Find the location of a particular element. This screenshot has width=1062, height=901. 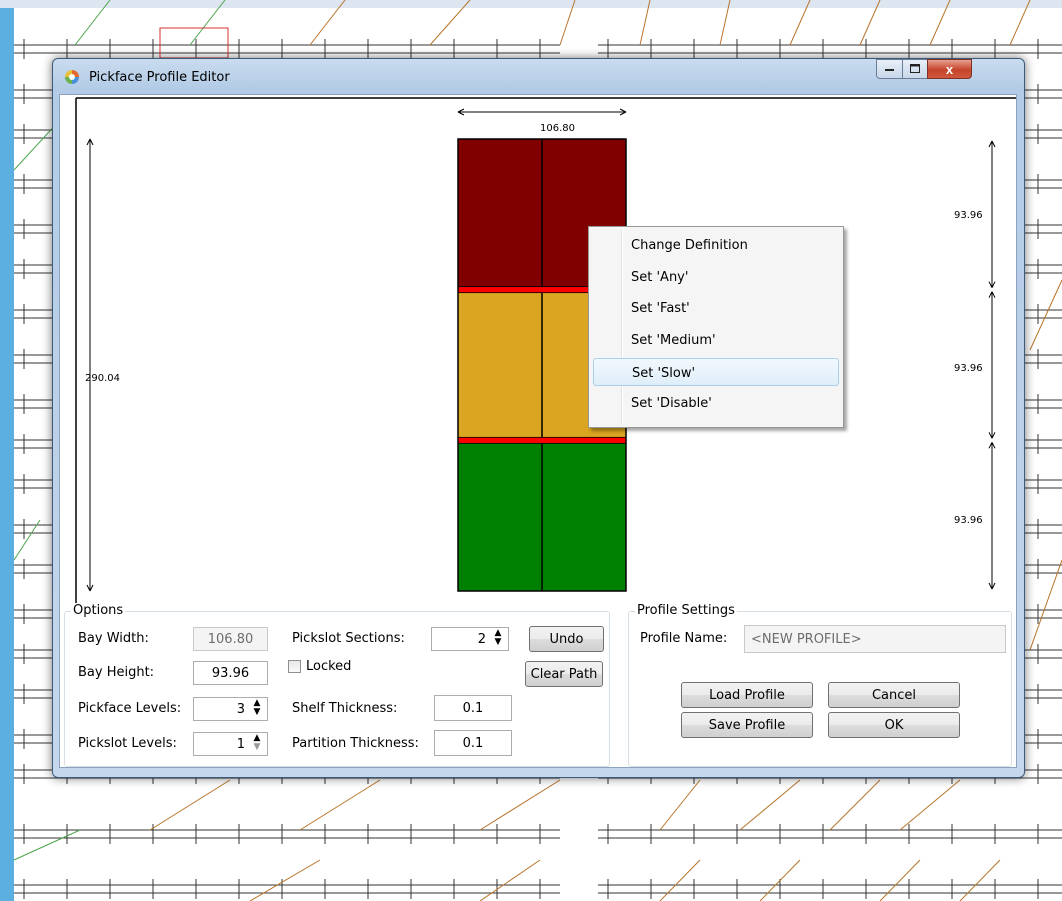

profile-name-label: Profile Name: is located at coordinates (684, 638).